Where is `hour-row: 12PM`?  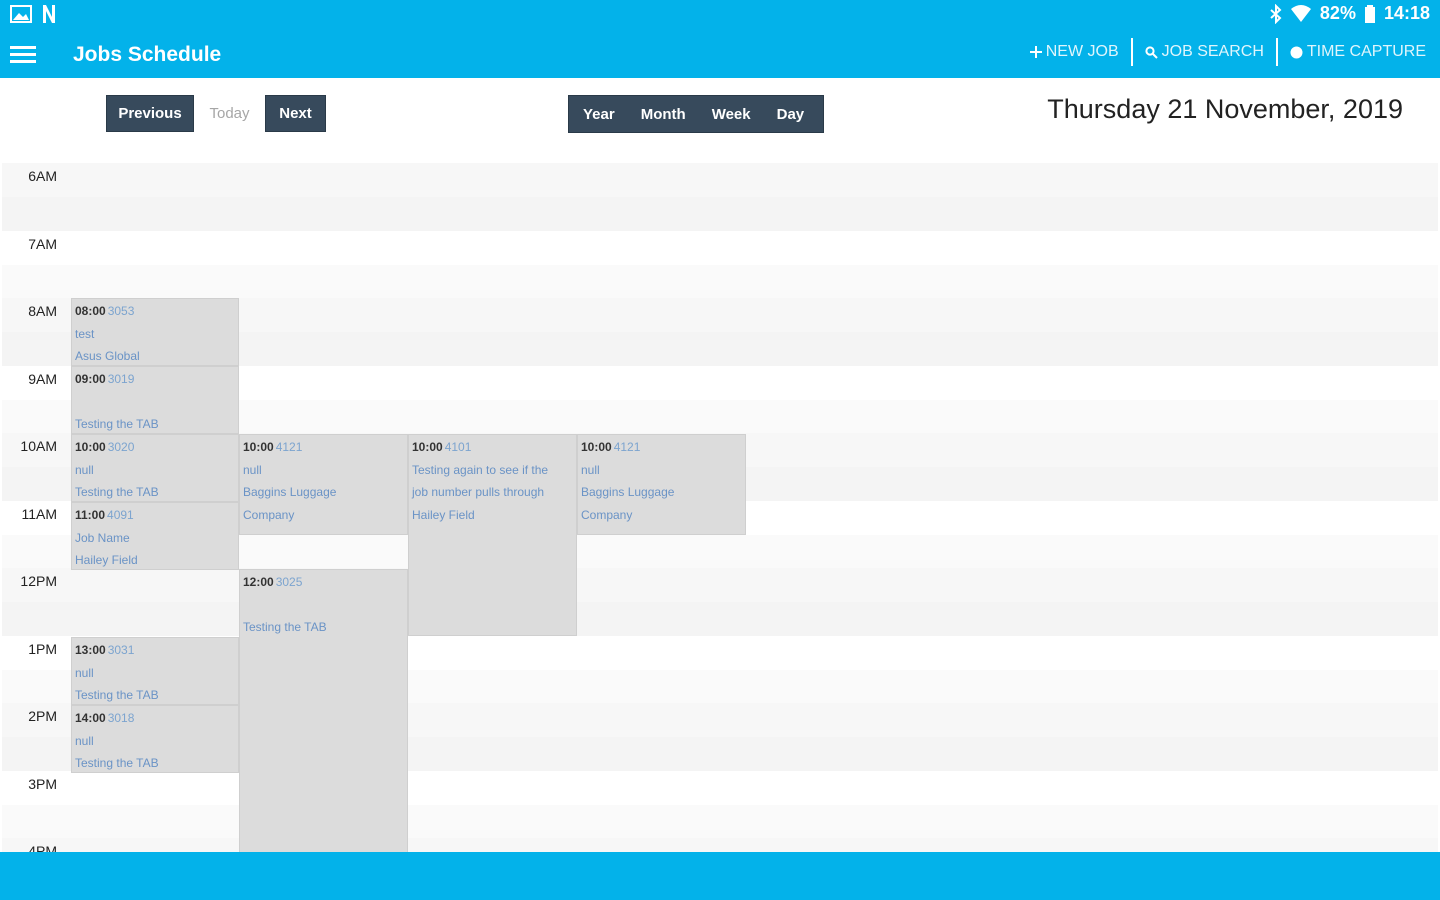
hour-row: 12PM is located at coordinates (720, 602).